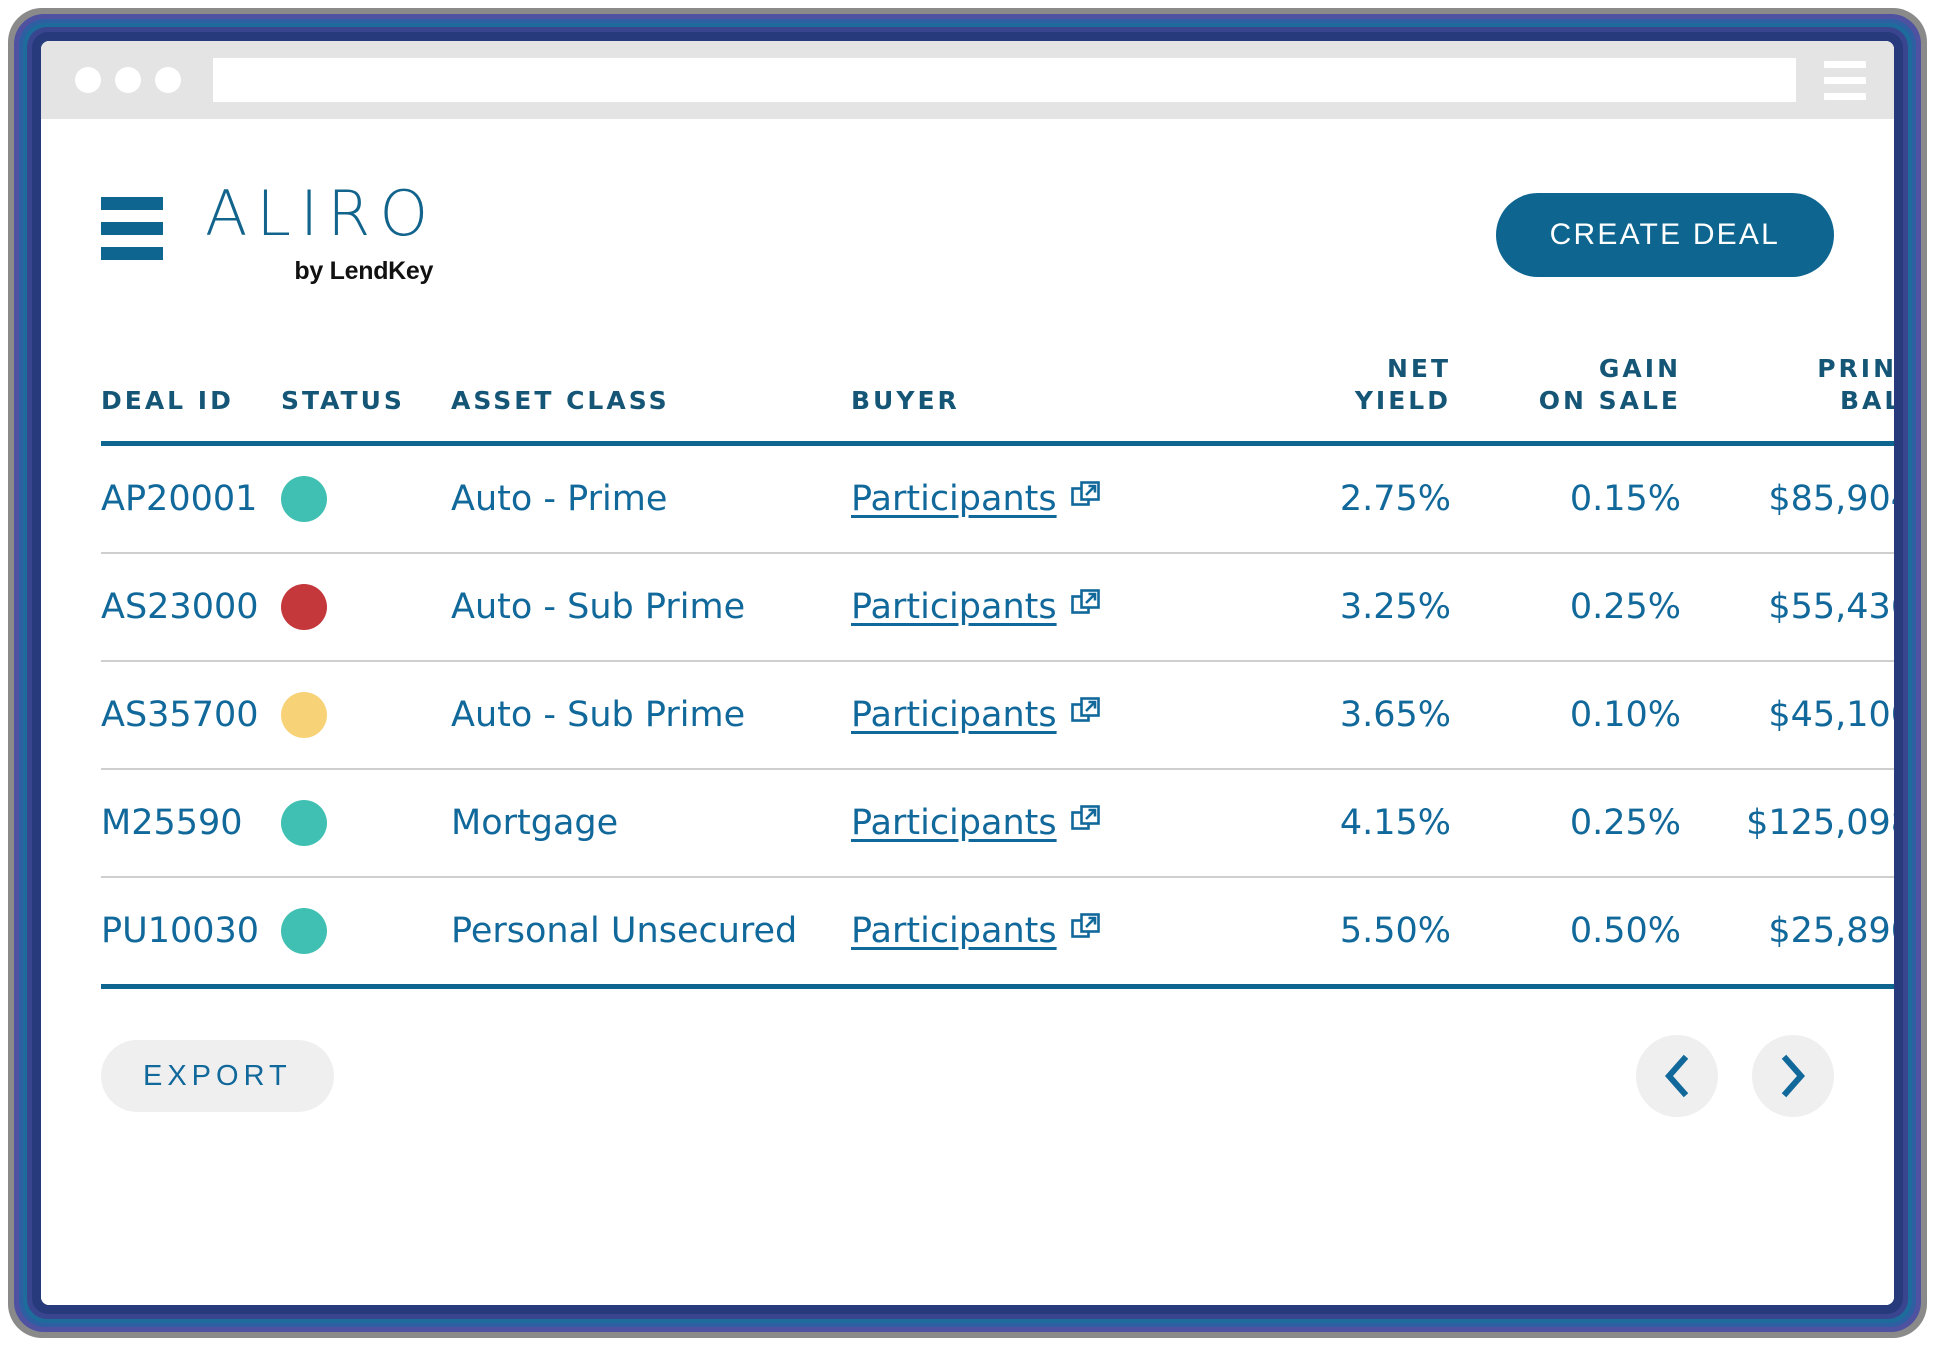 This screenshot has width=1935, height=1365. Describe the element at coordinates (1820, 823) in the screenshot. I see `cell-principal-balance: $125,098,662` at that location.